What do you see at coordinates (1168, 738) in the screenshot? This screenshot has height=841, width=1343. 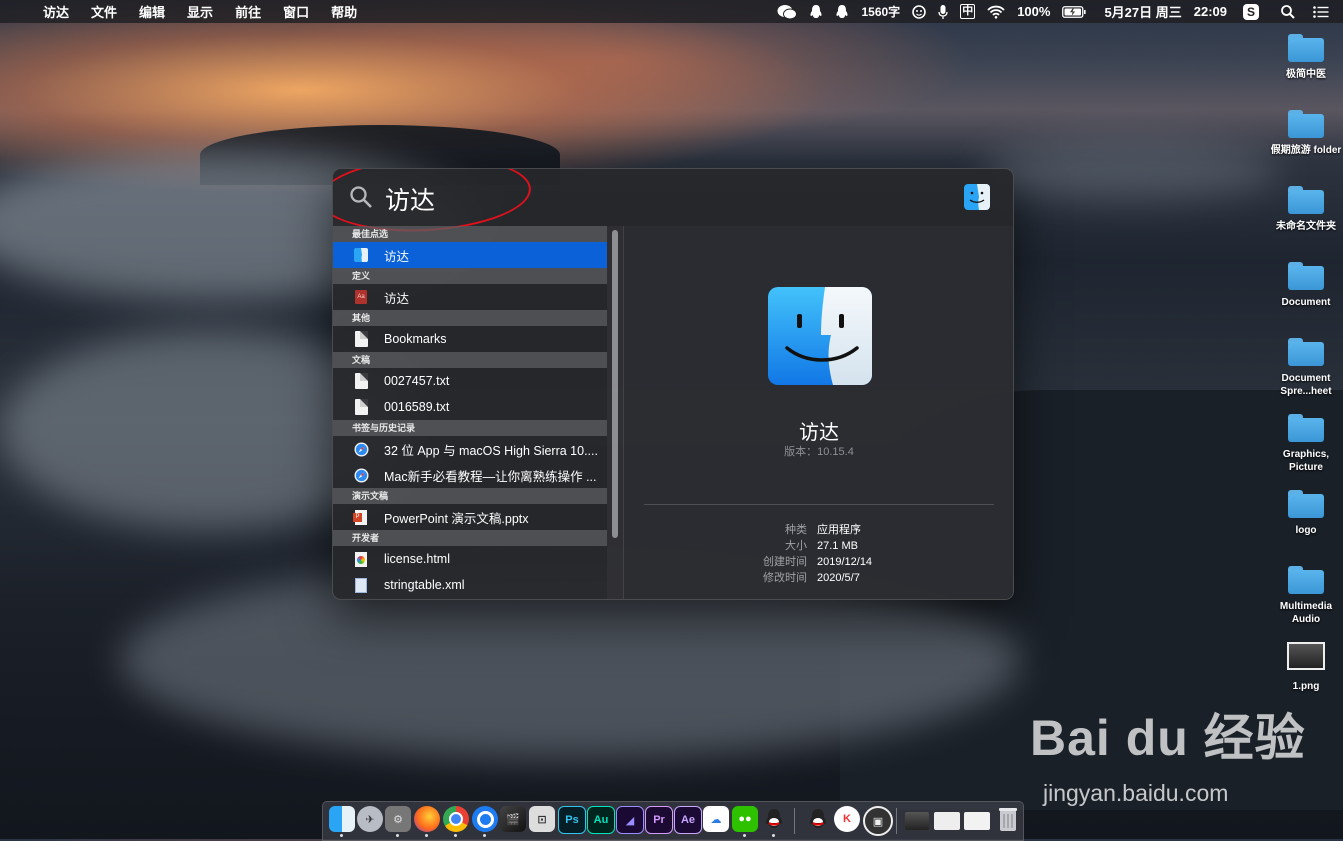 I see `baidu-watermark-logo: Bai du 经验` at bounding box center [1168, 738].